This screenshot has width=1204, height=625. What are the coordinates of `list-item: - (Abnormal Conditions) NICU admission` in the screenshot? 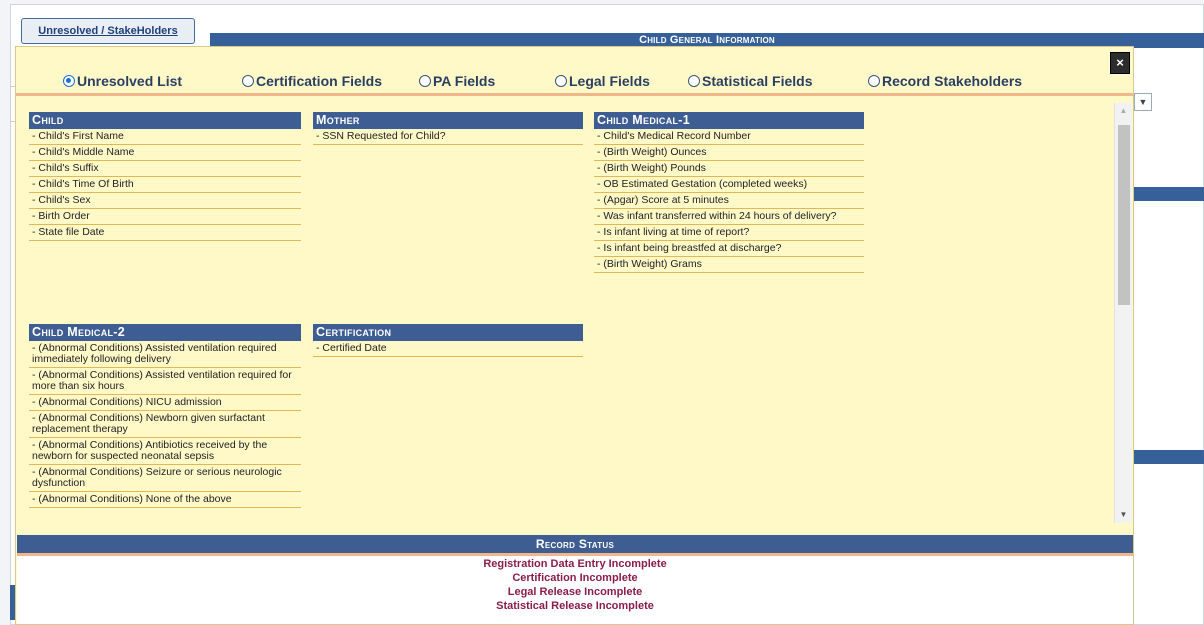 It's located at (165, 403).